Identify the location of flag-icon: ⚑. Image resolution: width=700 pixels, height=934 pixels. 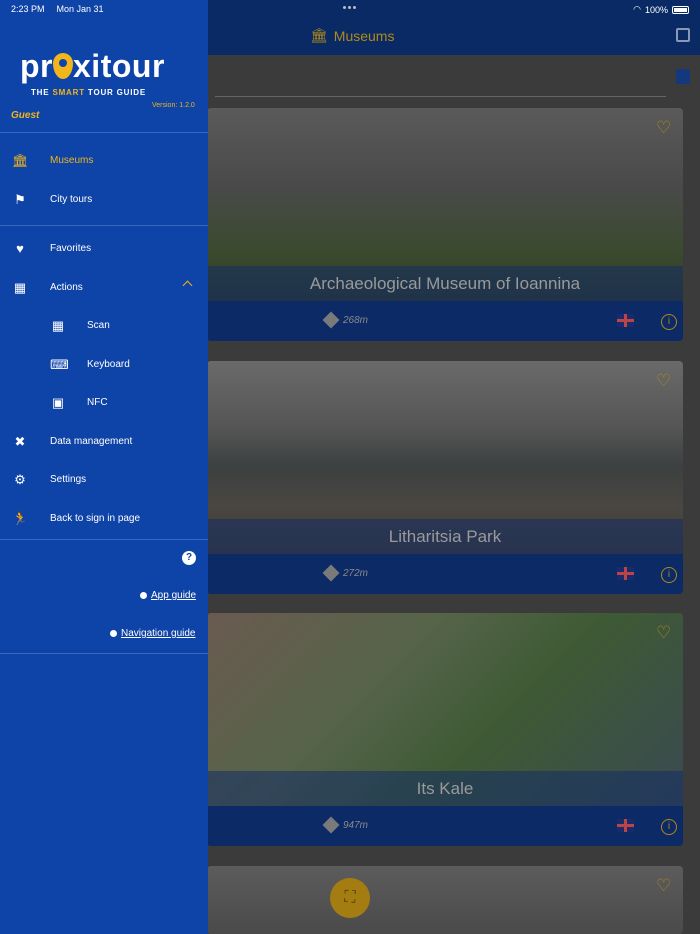
(20, 199).